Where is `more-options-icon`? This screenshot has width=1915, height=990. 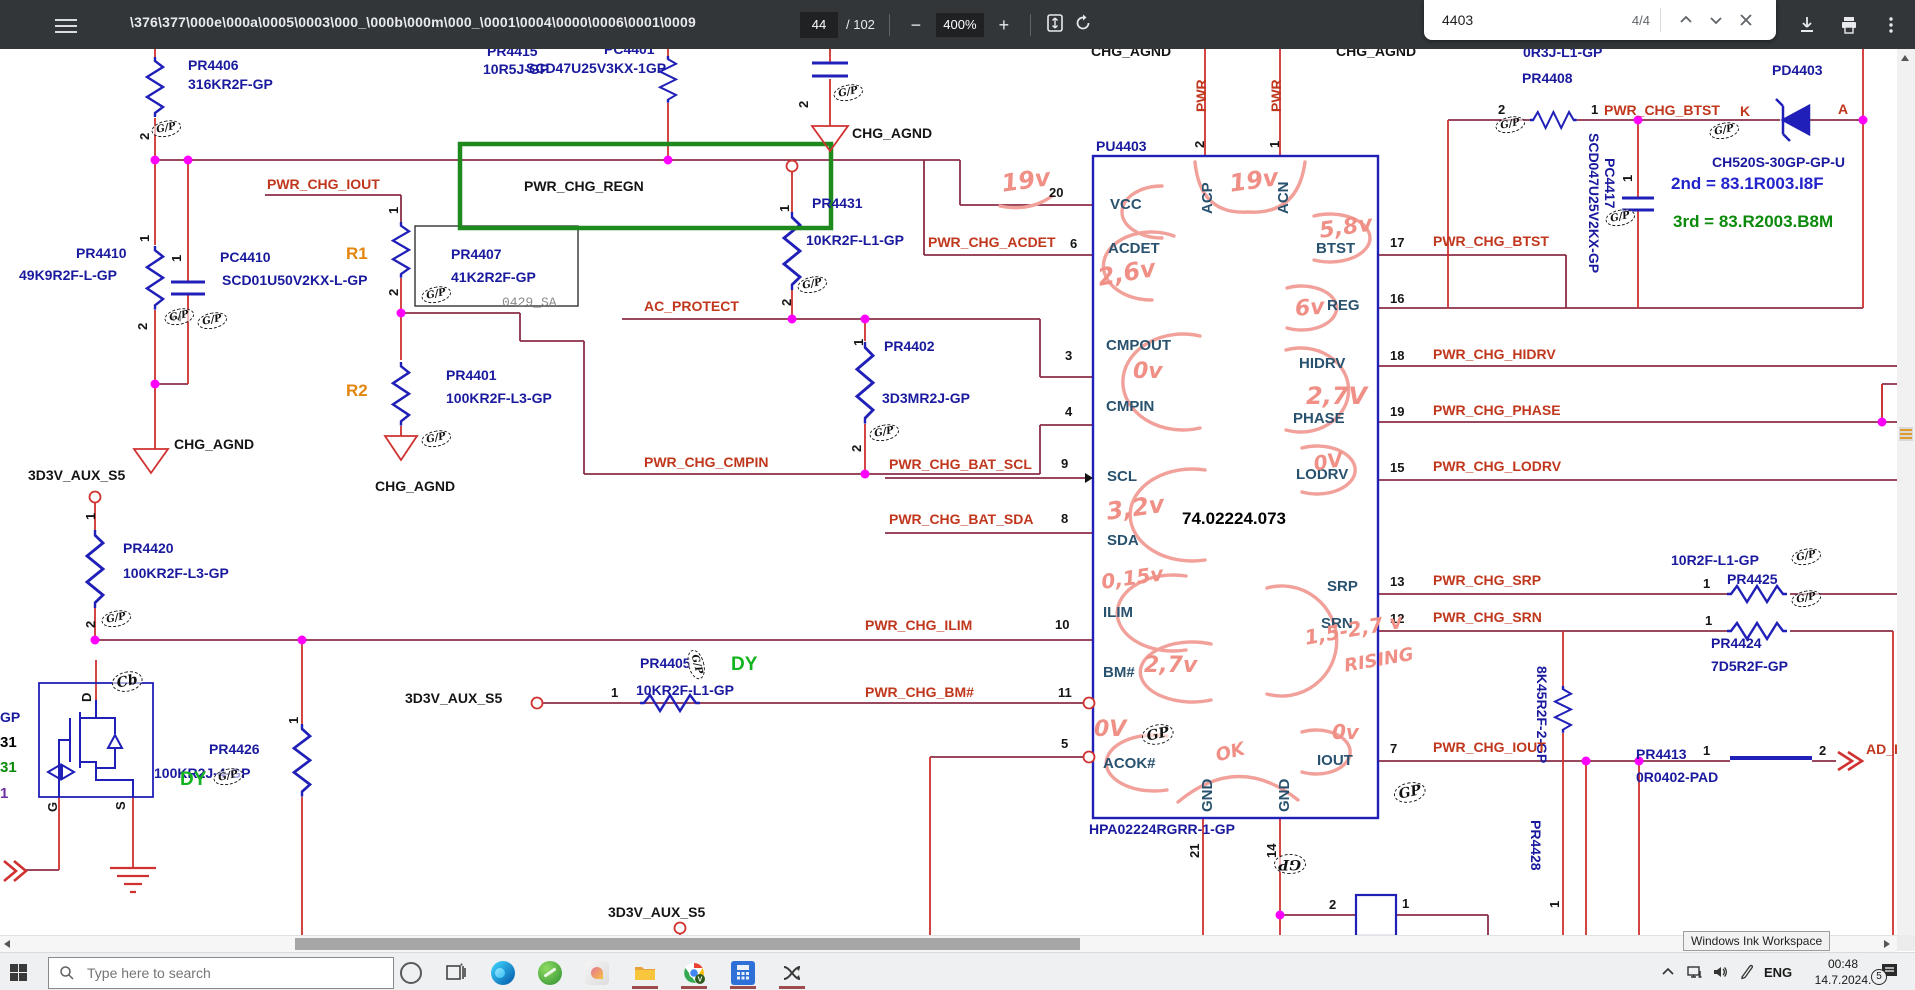 more-options-icon is located at coordinates (1891, 25).